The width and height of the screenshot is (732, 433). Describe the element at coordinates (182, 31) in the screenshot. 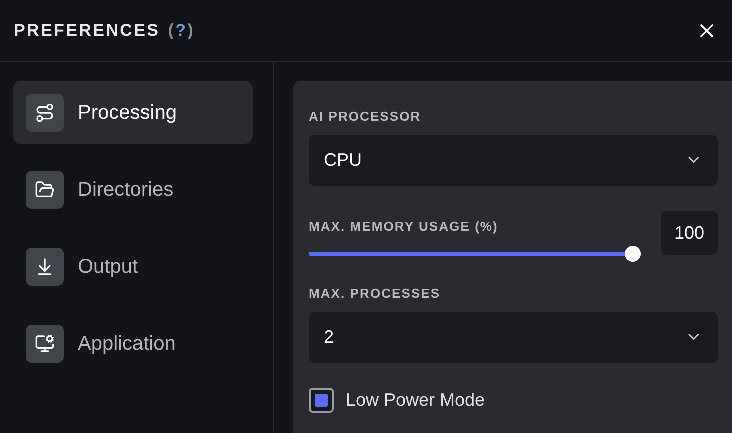

I see `help-link: (?)` at that location.